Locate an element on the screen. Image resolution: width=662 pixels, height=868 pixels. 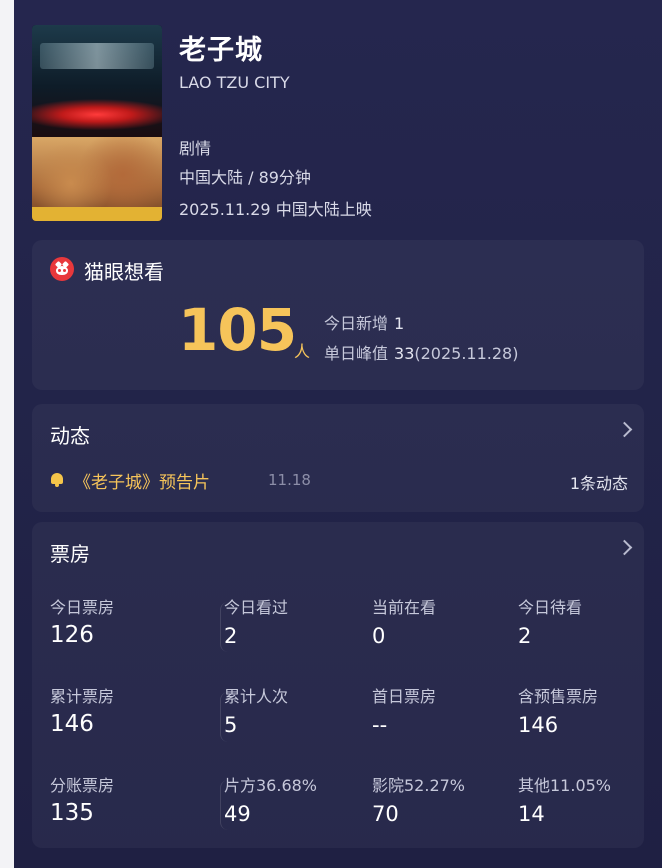
stat-label: 含预售票房 is located at coordinates (558, 696).